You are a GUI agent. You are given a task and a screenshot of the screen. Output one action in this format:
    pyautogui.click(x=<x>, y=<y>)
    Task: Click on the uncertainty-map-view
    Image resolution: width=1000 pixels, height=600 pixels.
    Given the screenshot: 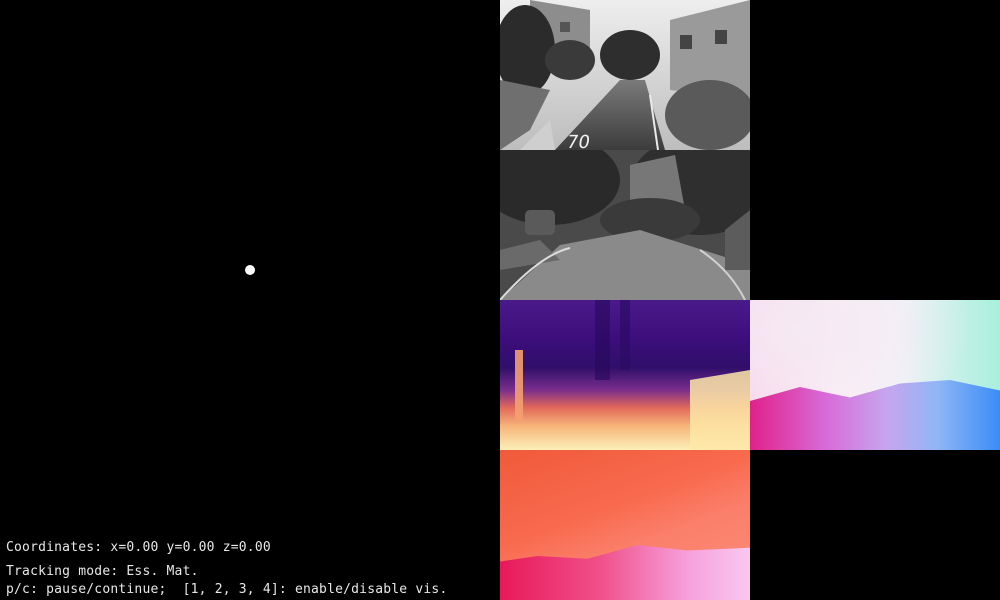 What is the action you would take?
    pyautogui.click(x=625, y=525)
    